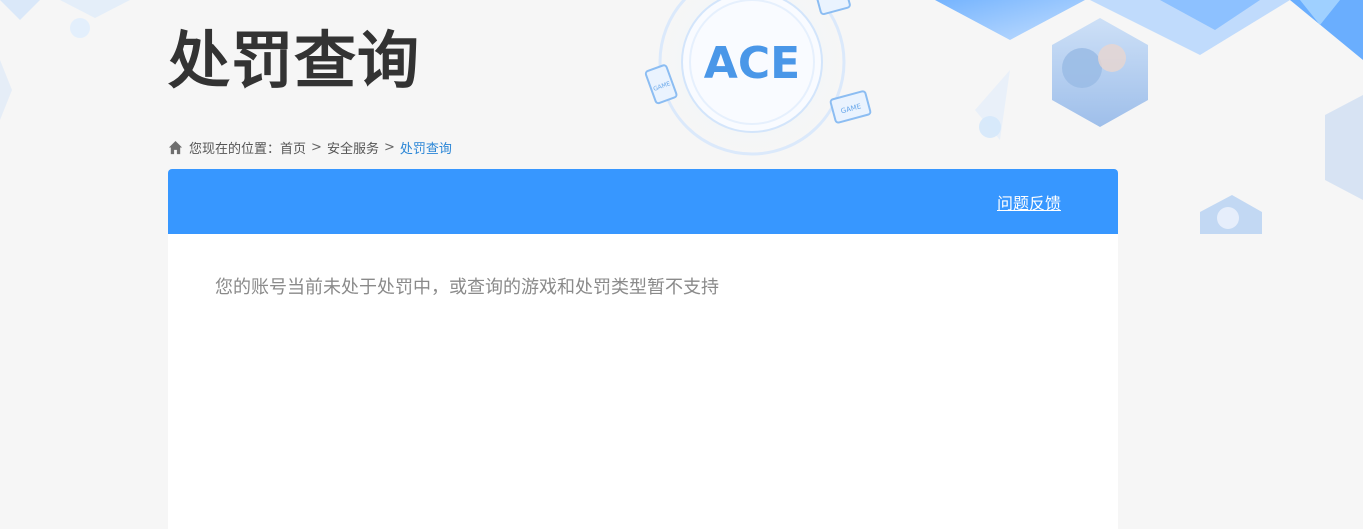  Describe the element at coordinates (661, 86) in the screenshot. I see `game-badge-left: GAME` at that location.